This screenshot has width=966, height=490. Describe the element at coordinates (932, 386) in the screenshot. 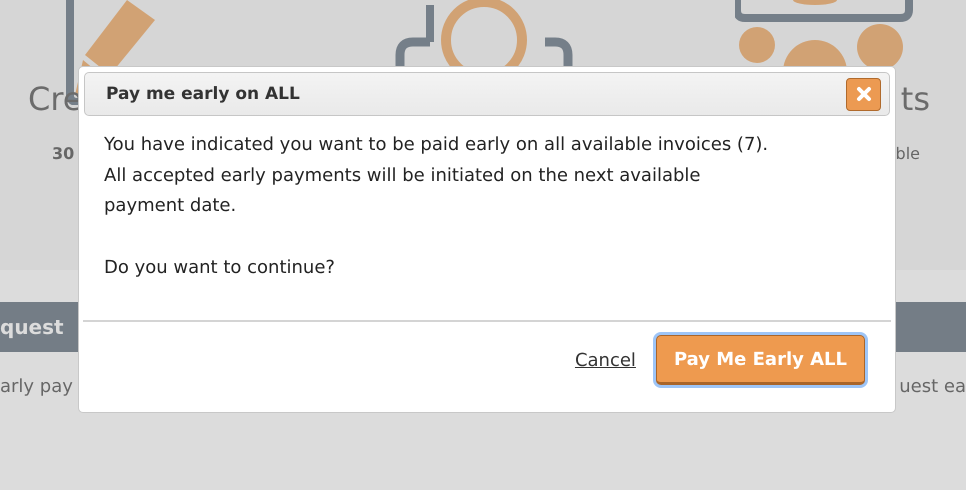

I see `body-text: uest ea` at that location.